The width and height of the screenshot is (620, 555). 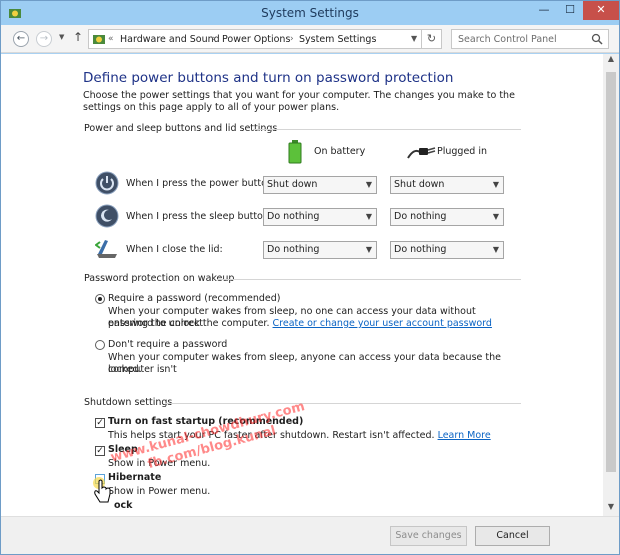 What do you see at coordinates (544, 10) in the screenshot?
I see `minimize-button: —` at bounding box center [544, 10].